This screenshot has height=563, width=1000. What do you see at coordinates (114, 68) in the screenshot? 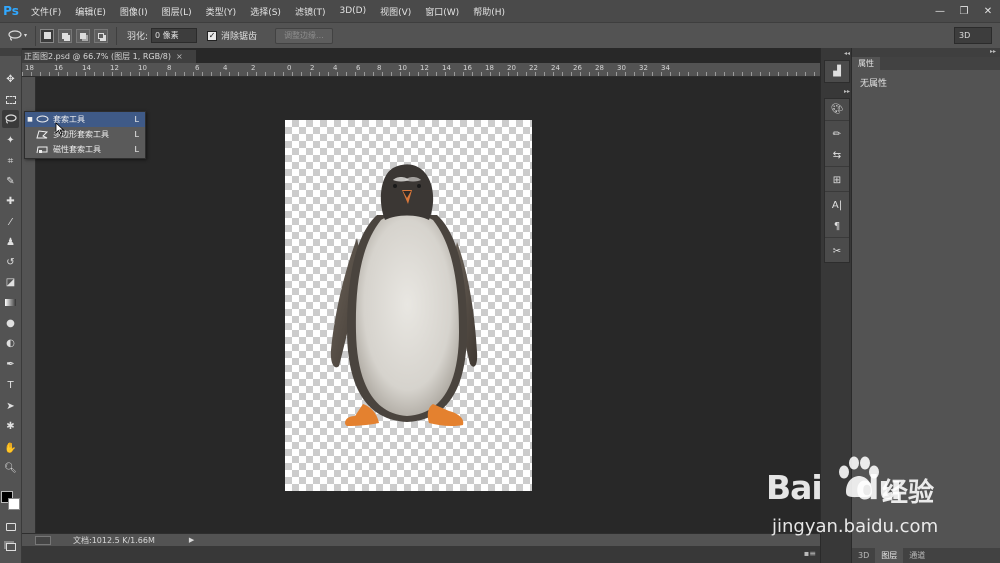
I see `ruler-label: 12` at bounding box center [114, 68].